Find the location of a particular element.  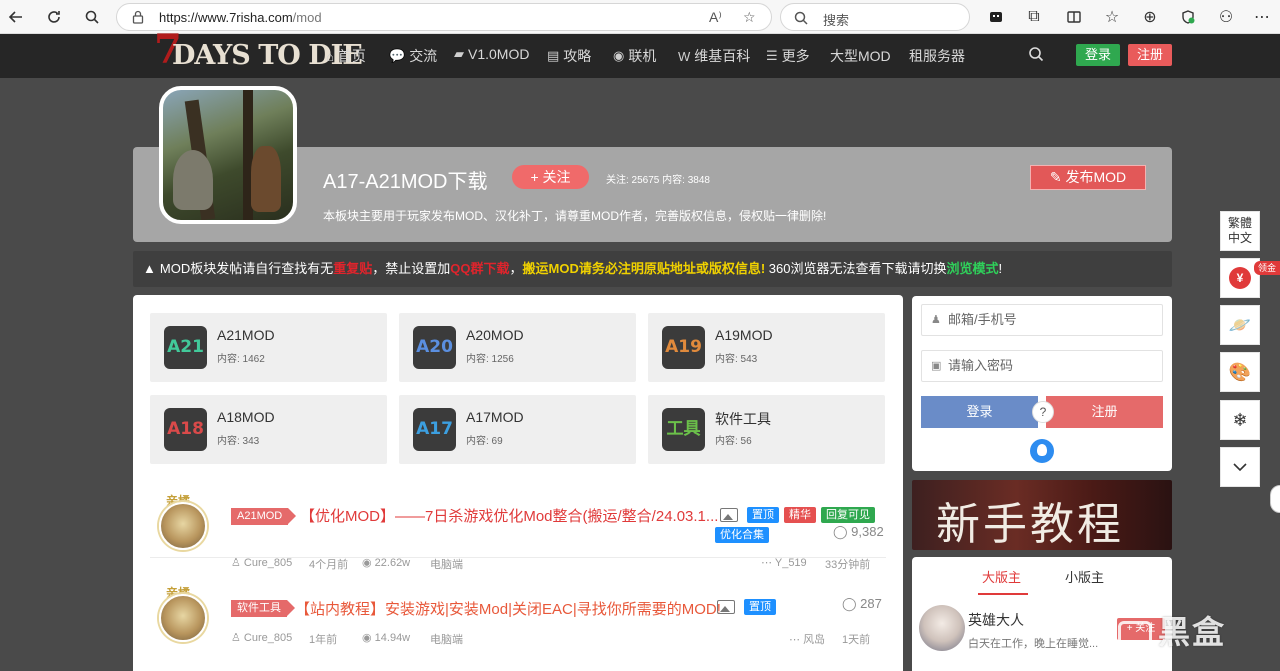

badge-reply-visible: 回复可见 is located at coordinates (848, 515).